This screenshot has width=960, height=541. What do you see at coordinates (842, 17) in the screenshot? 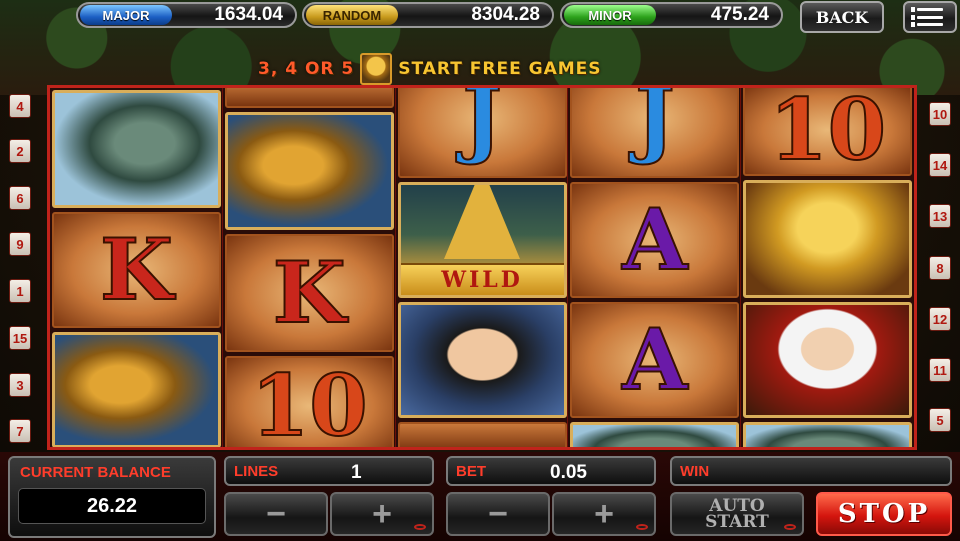
I see `back-button: BACK` at bounding box center [842, 17].